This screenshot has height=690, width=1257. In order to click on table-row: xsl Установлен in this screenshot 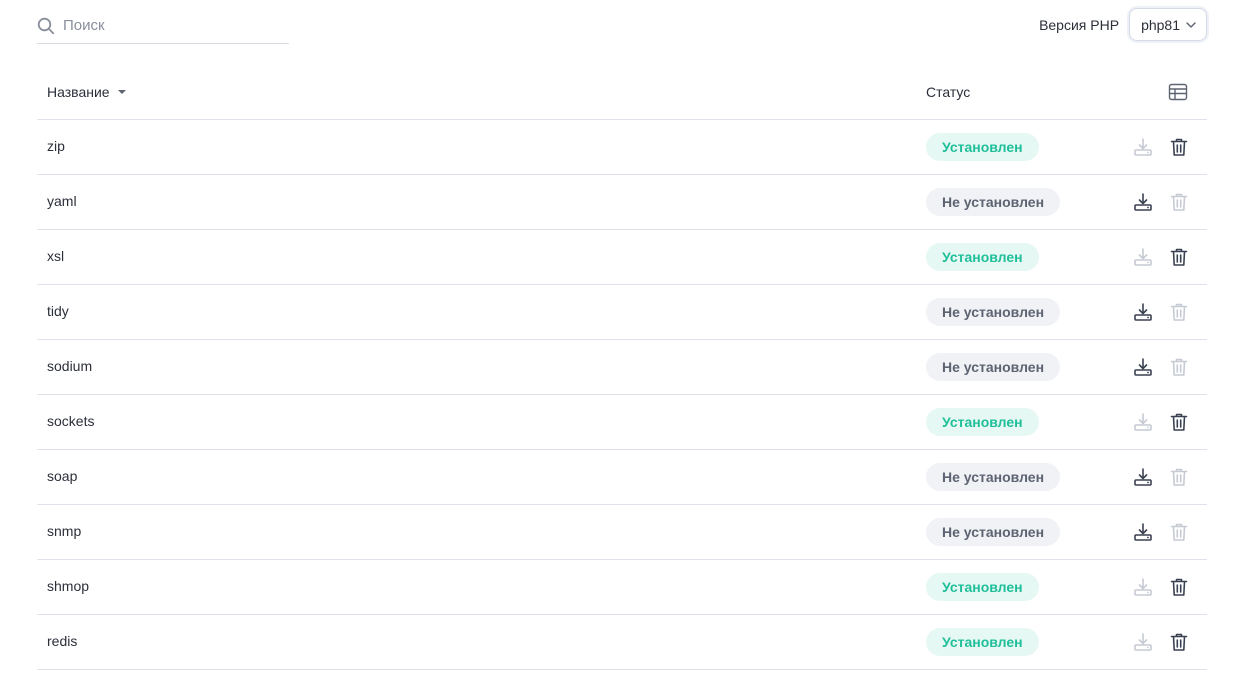, I will do `click(622, 257)`.